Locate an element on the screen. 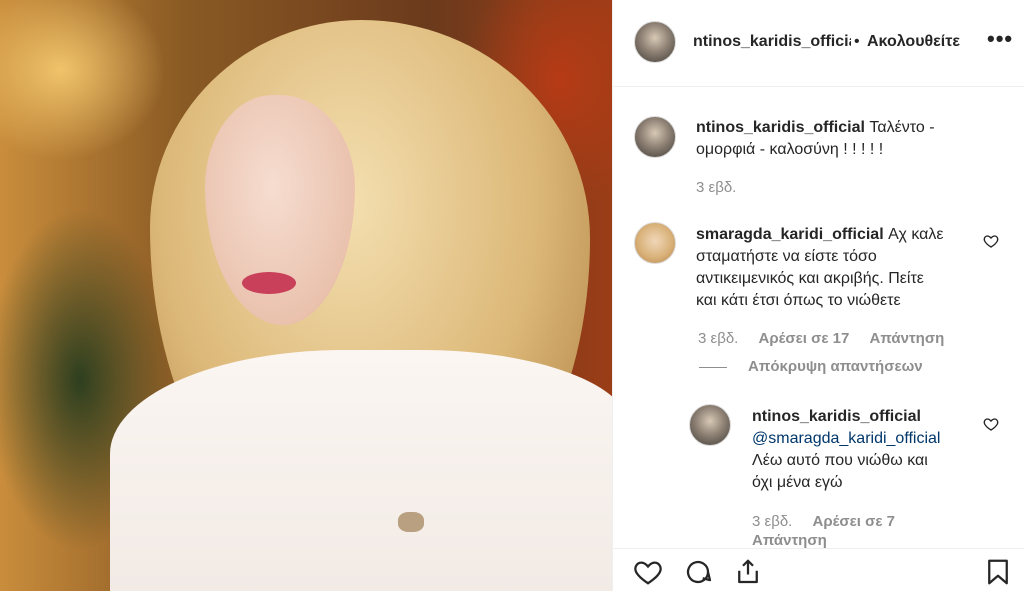 This screenshot has height=592, width=1024. reply-1-meta: 3 εβδ. Αρέσει σε 7 is located at coordinates (831, 521).